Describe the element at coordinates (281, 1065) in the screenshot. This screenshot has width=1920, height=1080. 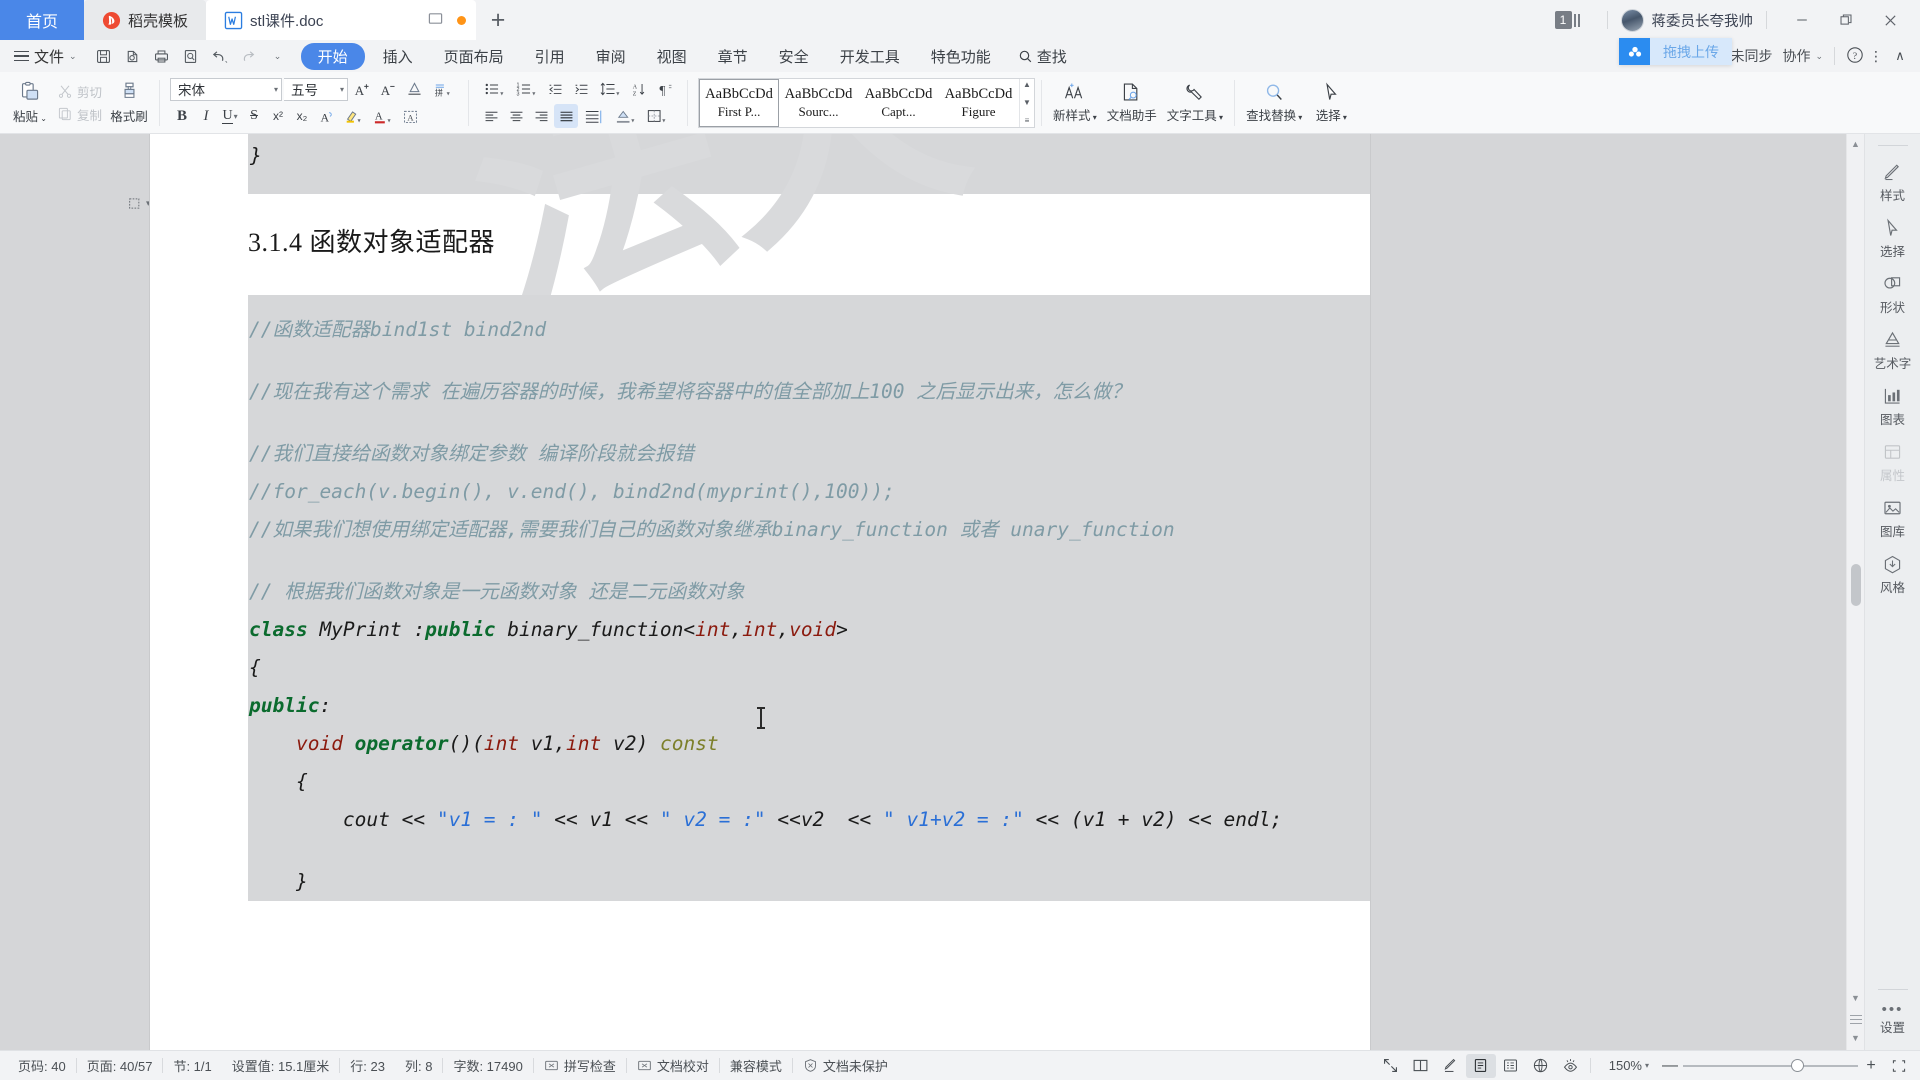
I see `status-setting-value: 设置值: 15.1厘米` at that location.